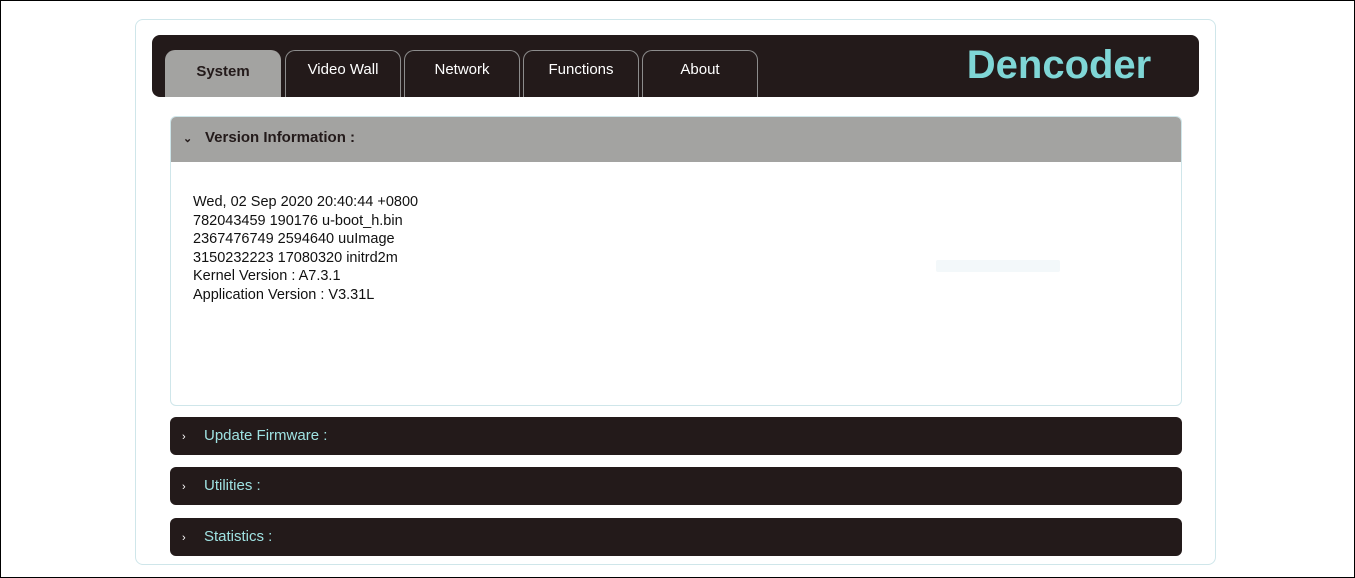 Image resolution: width=1355 pixels, height=578 pixels. What do you see at coordinates (700, 73) in the screenshot?
I see `tab-about: About` at bounding box center [700, 73].